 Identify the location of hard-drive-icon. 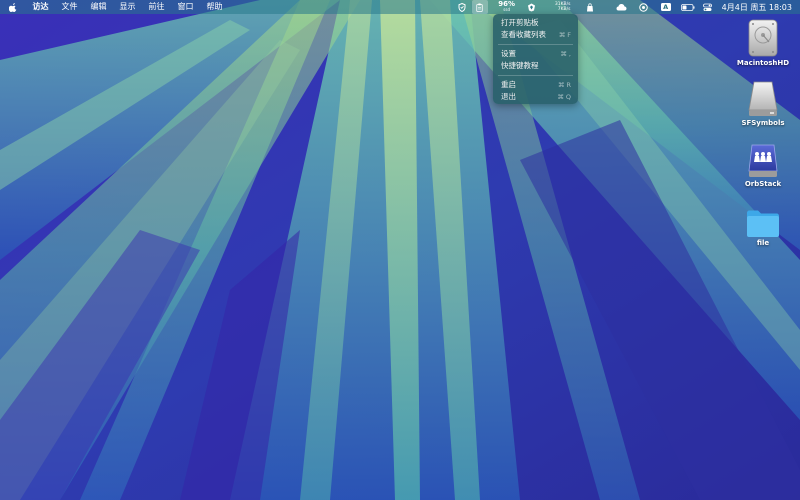
(763, 38).